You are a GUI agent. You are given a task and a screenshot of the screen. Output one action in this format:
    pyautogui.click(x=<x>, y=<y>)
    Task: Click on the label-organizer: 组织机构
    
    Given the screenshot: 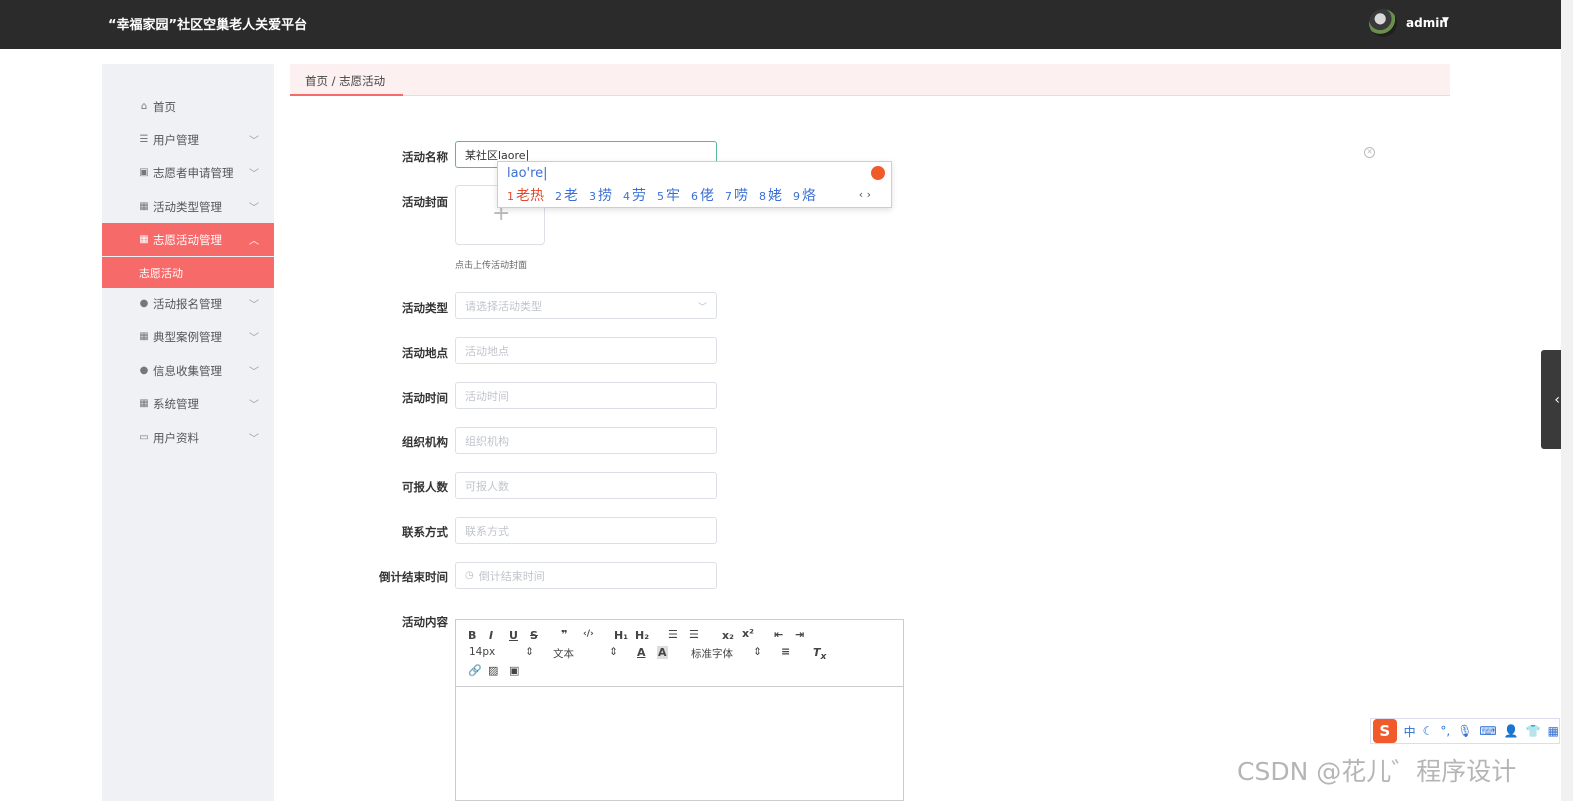 What is the action you would take?
    pyautogui.click(x=425, y=442)
    